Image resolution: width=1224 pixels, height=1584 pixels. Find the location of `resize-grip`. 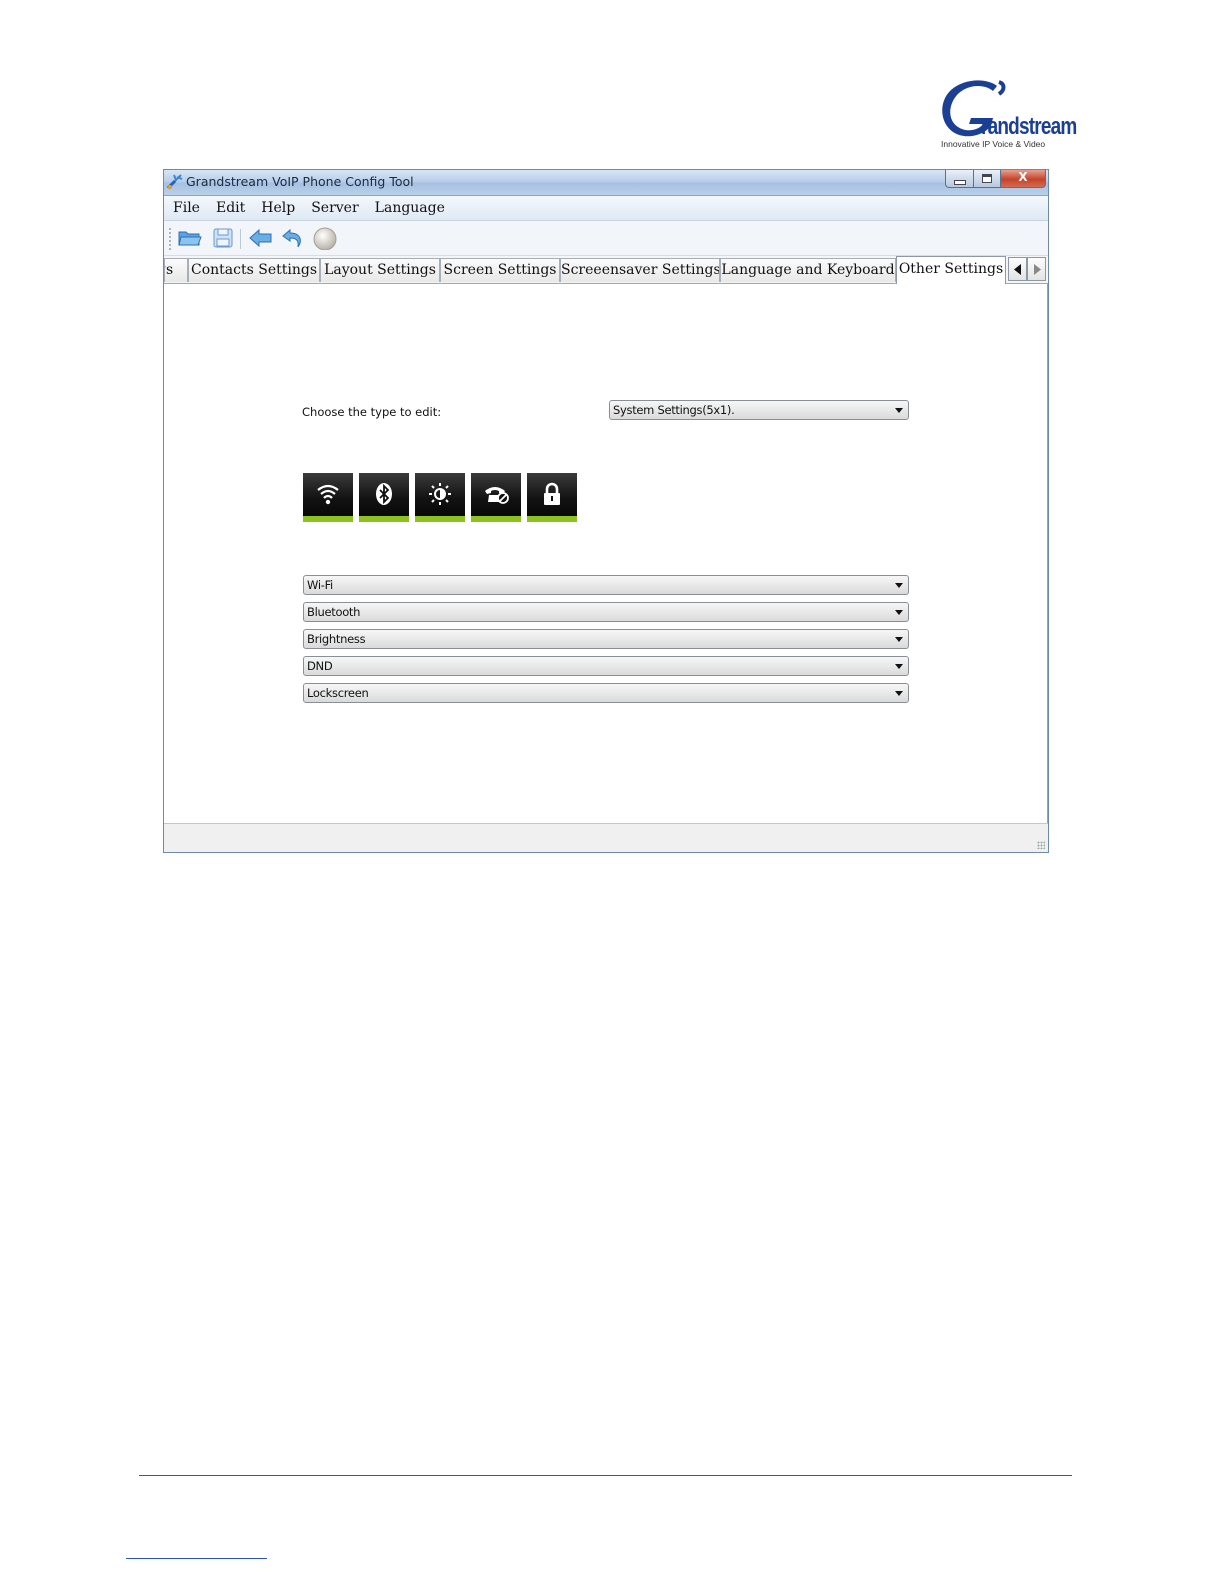

resize-grip is located at coordinates (1041, 845).